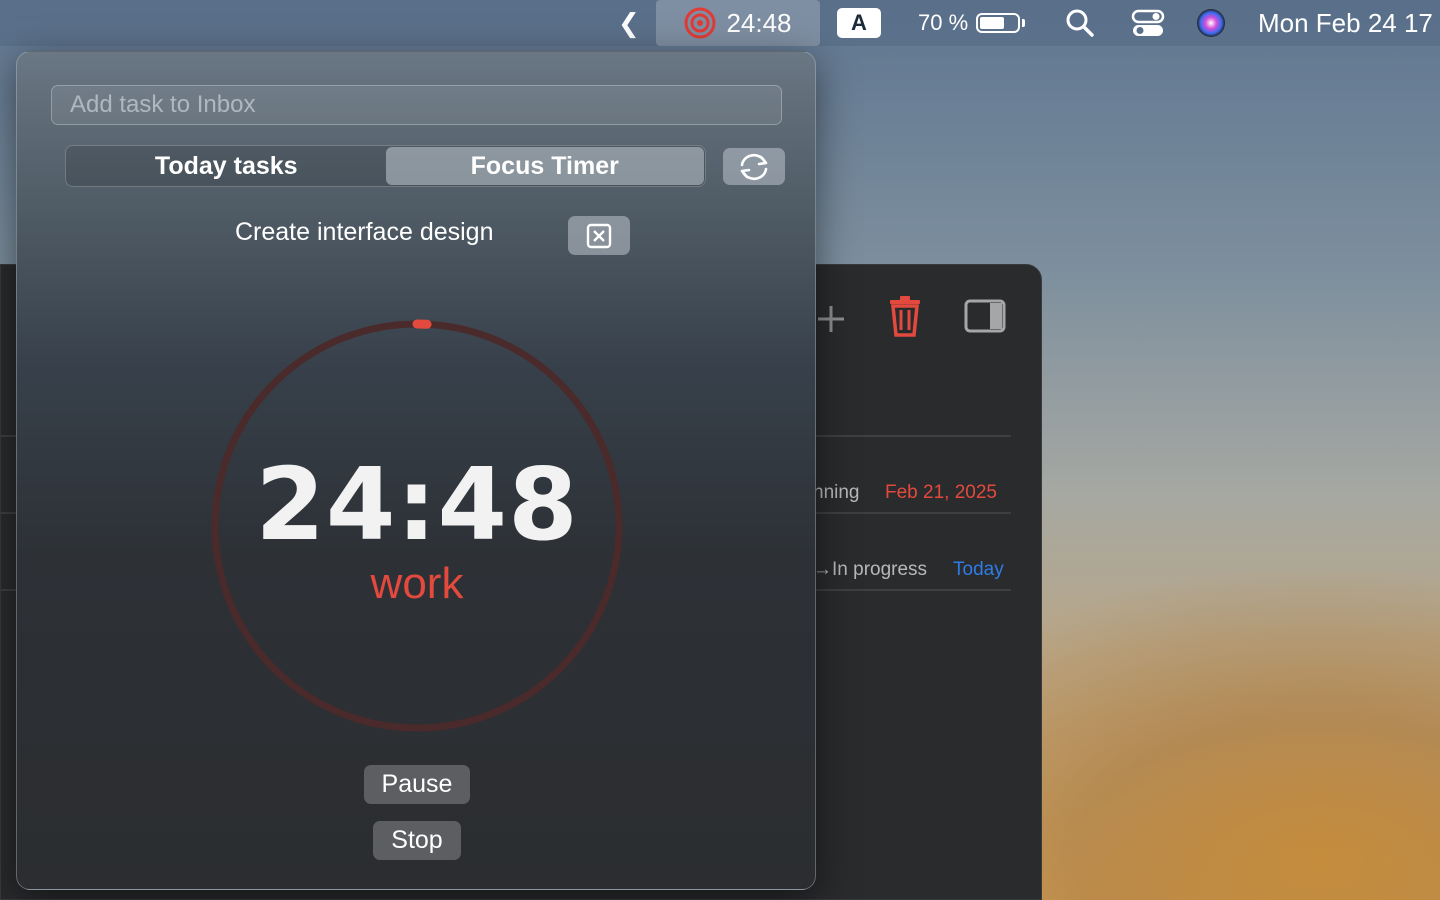 Image resolution: width=1440 pixels, height=900 pixels. Describe the element at coordinates (836, 492) in the screenshot. I see `task-status: nning` at that location.